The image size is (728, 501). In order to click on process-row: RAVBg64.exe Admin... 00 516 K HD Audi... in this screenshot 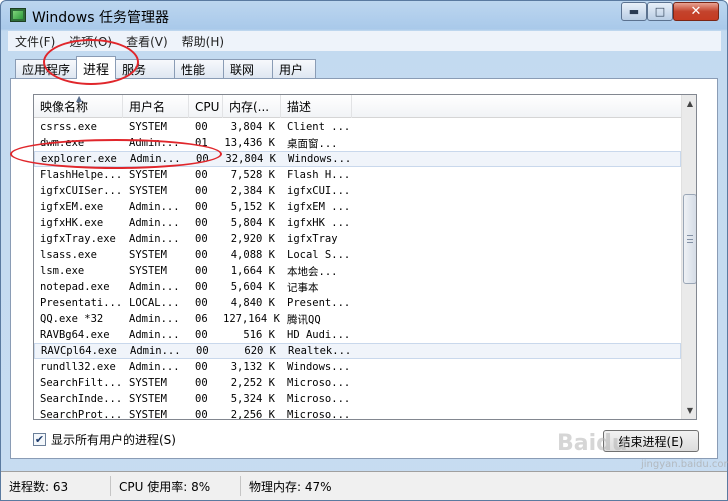, I will do `click(357, 335)`.